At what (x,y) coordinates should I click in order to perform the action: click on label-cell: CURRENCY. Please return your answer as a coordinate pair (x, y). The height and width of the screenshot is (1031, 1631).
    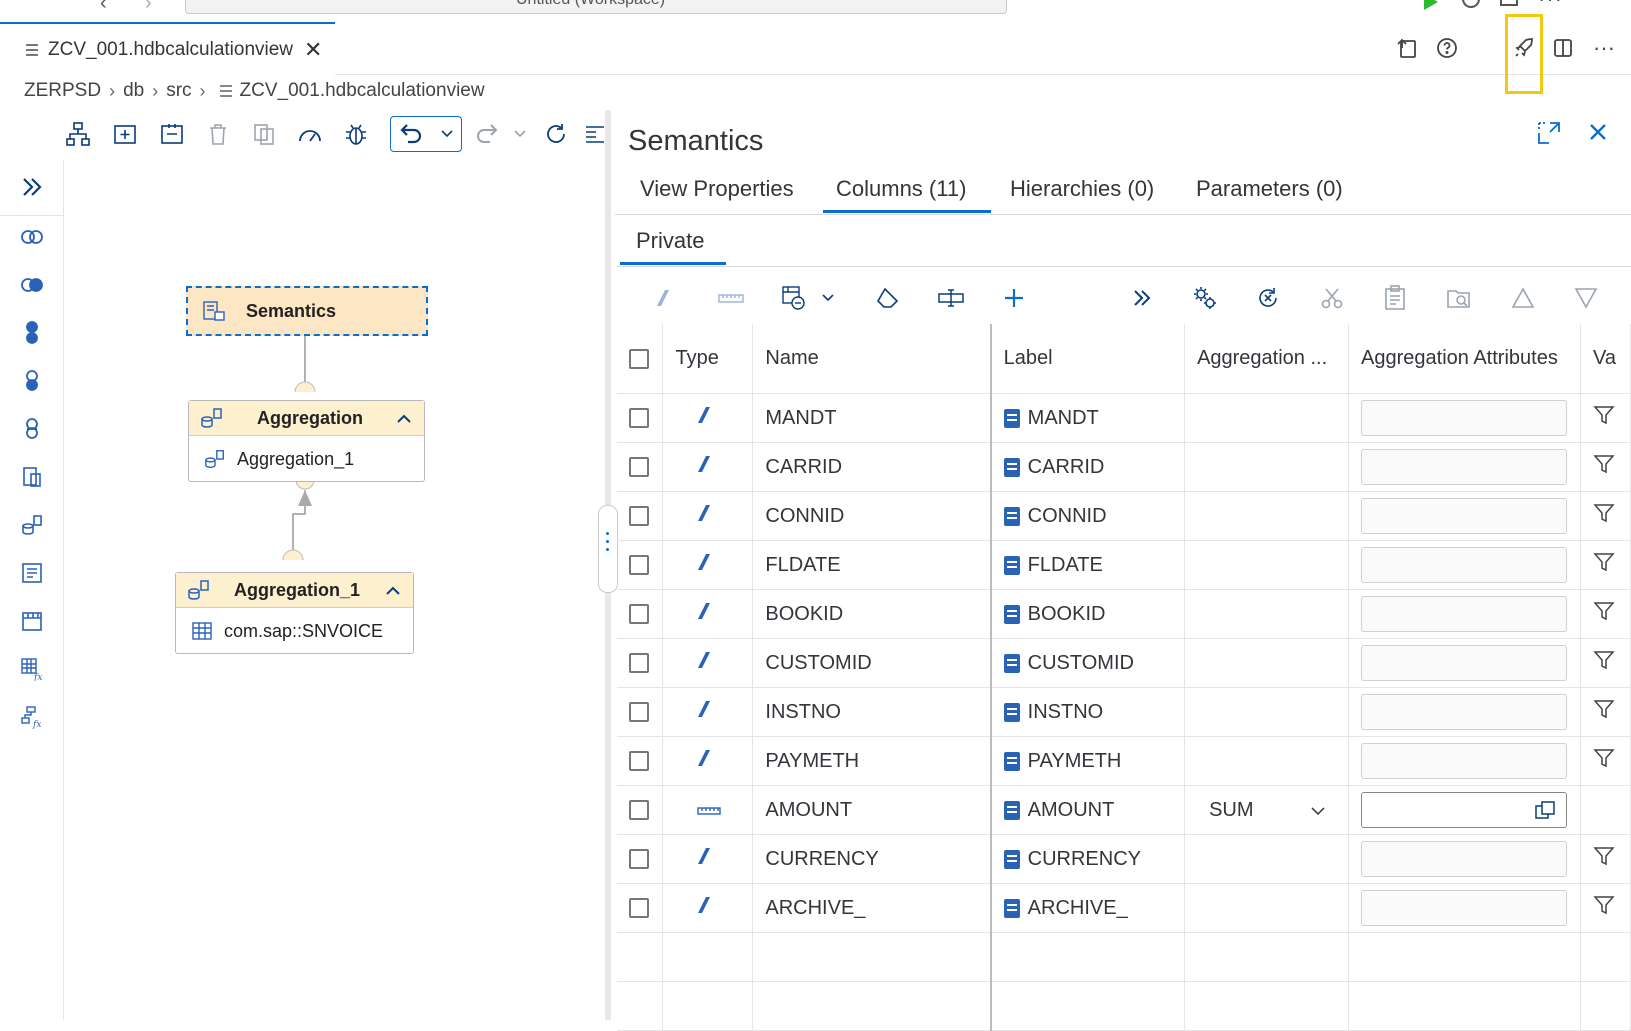
    Looking at the image, I should click on (1088, 859).